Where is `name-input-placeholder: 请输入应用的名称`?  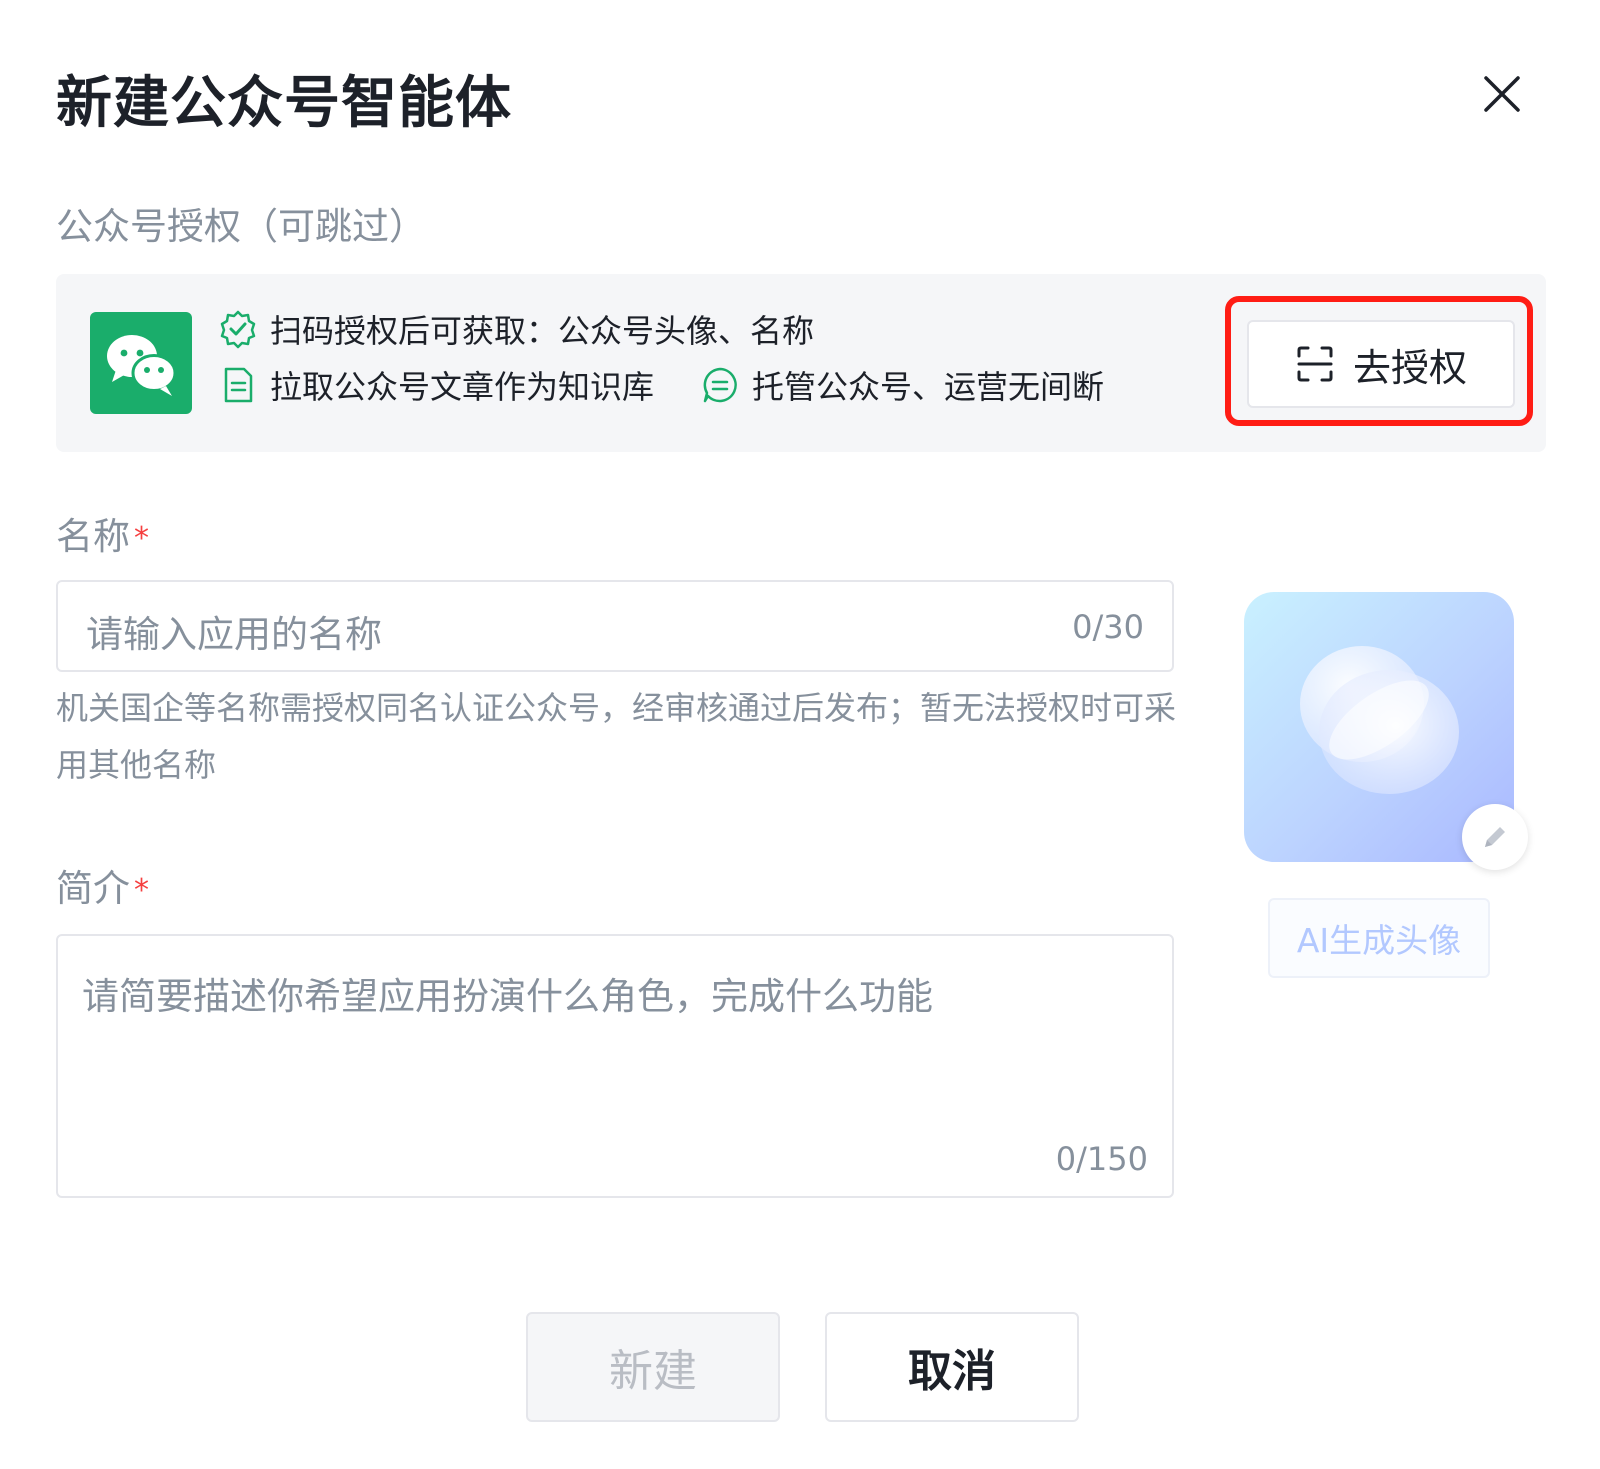
name-input-placeholder: 请输入应用的名称 is located at coordinates (234, 634).